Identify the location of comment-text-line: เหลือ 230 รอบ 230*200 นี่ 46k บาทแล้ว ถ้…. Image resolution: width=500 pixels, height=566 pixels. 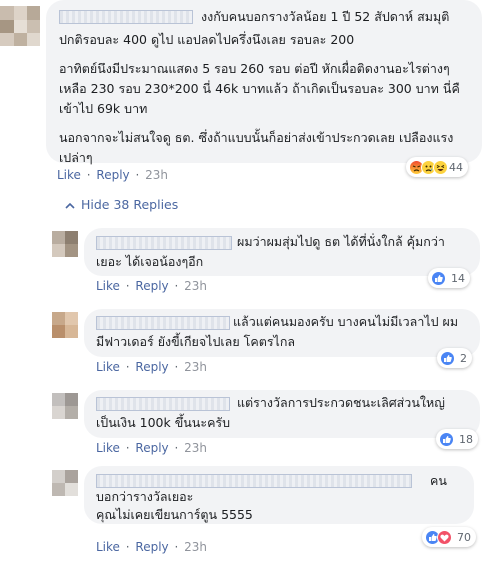
(259, 88).